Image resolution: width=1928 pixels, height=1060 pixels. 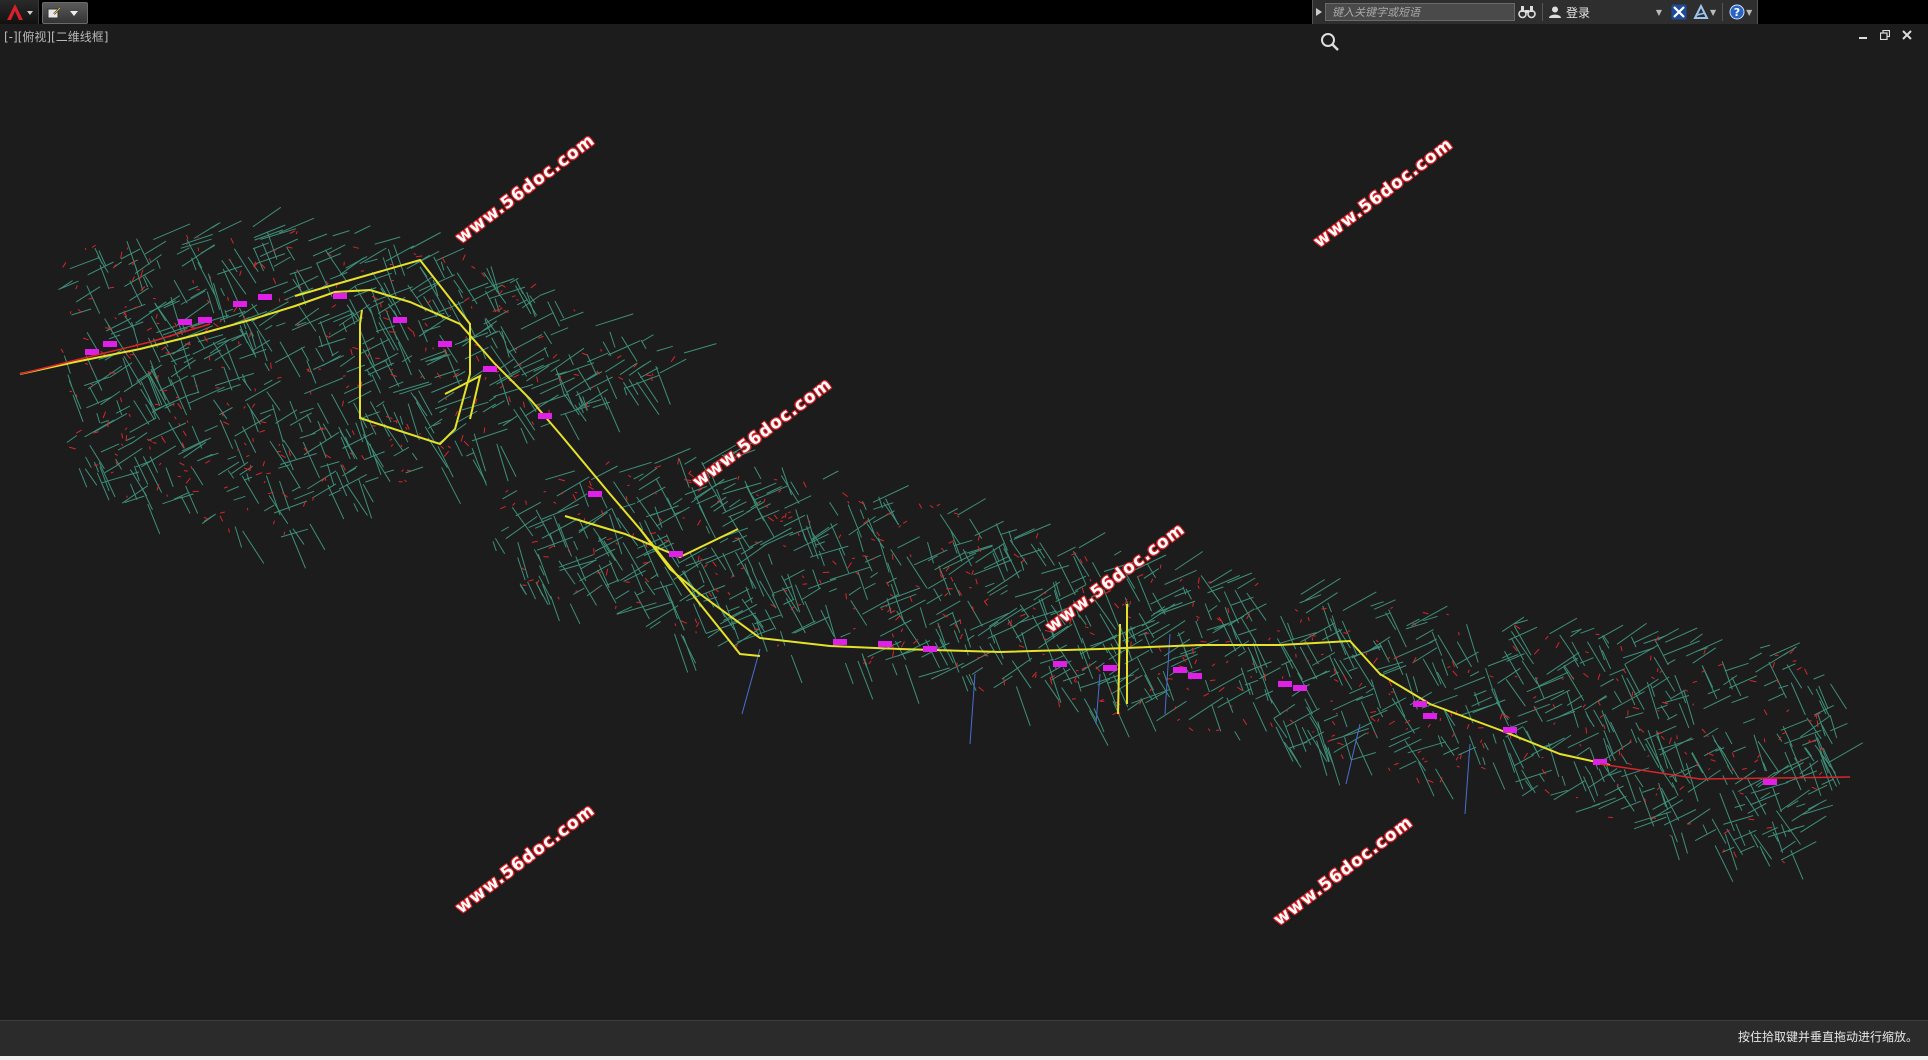 I want to click on exchange-apps-button, so click(x=1679, y=12).